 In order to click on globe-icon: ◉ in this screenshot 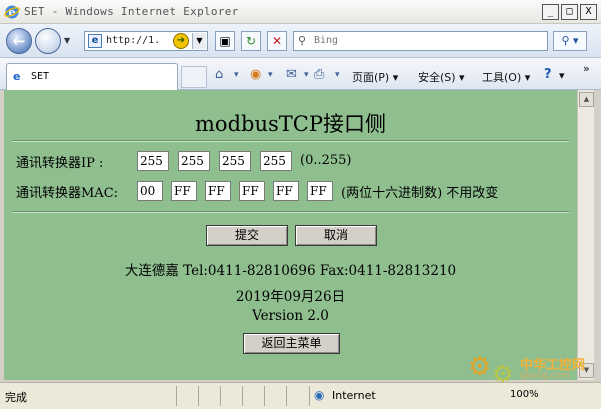, I will do `click(319, 395)`.